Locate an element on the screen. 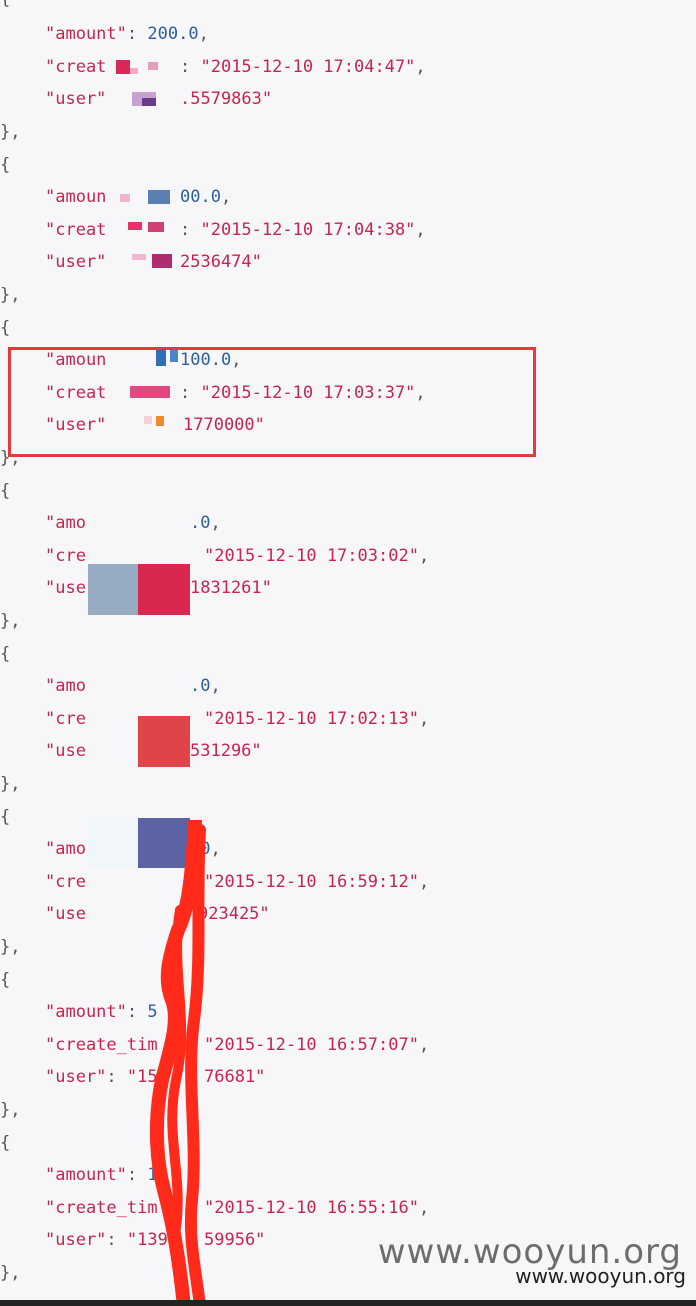 This screenshot has height=1306, width=696. record-1-amount-line: "amoun is located at coordinates (53, 197).